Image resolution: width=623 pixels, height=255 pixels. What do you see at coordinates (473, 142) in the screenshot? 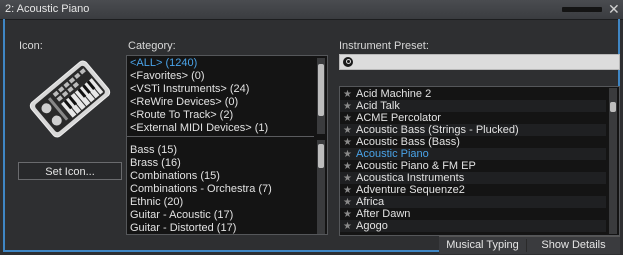
I see `preset-row: ★ Acoustic Bass (Bass)` at bounding box center [473, 142].